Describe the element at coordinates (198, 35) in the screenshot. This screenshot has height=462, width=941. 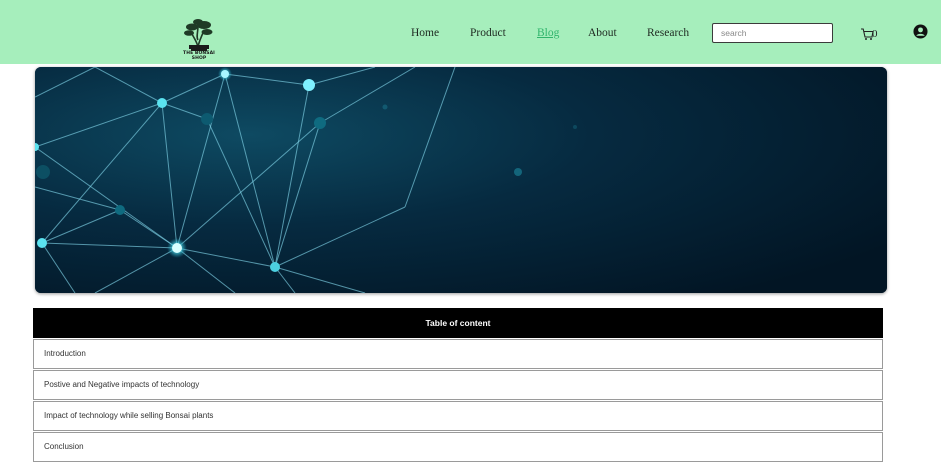
I see `bonsai-tree-icon` at that location.